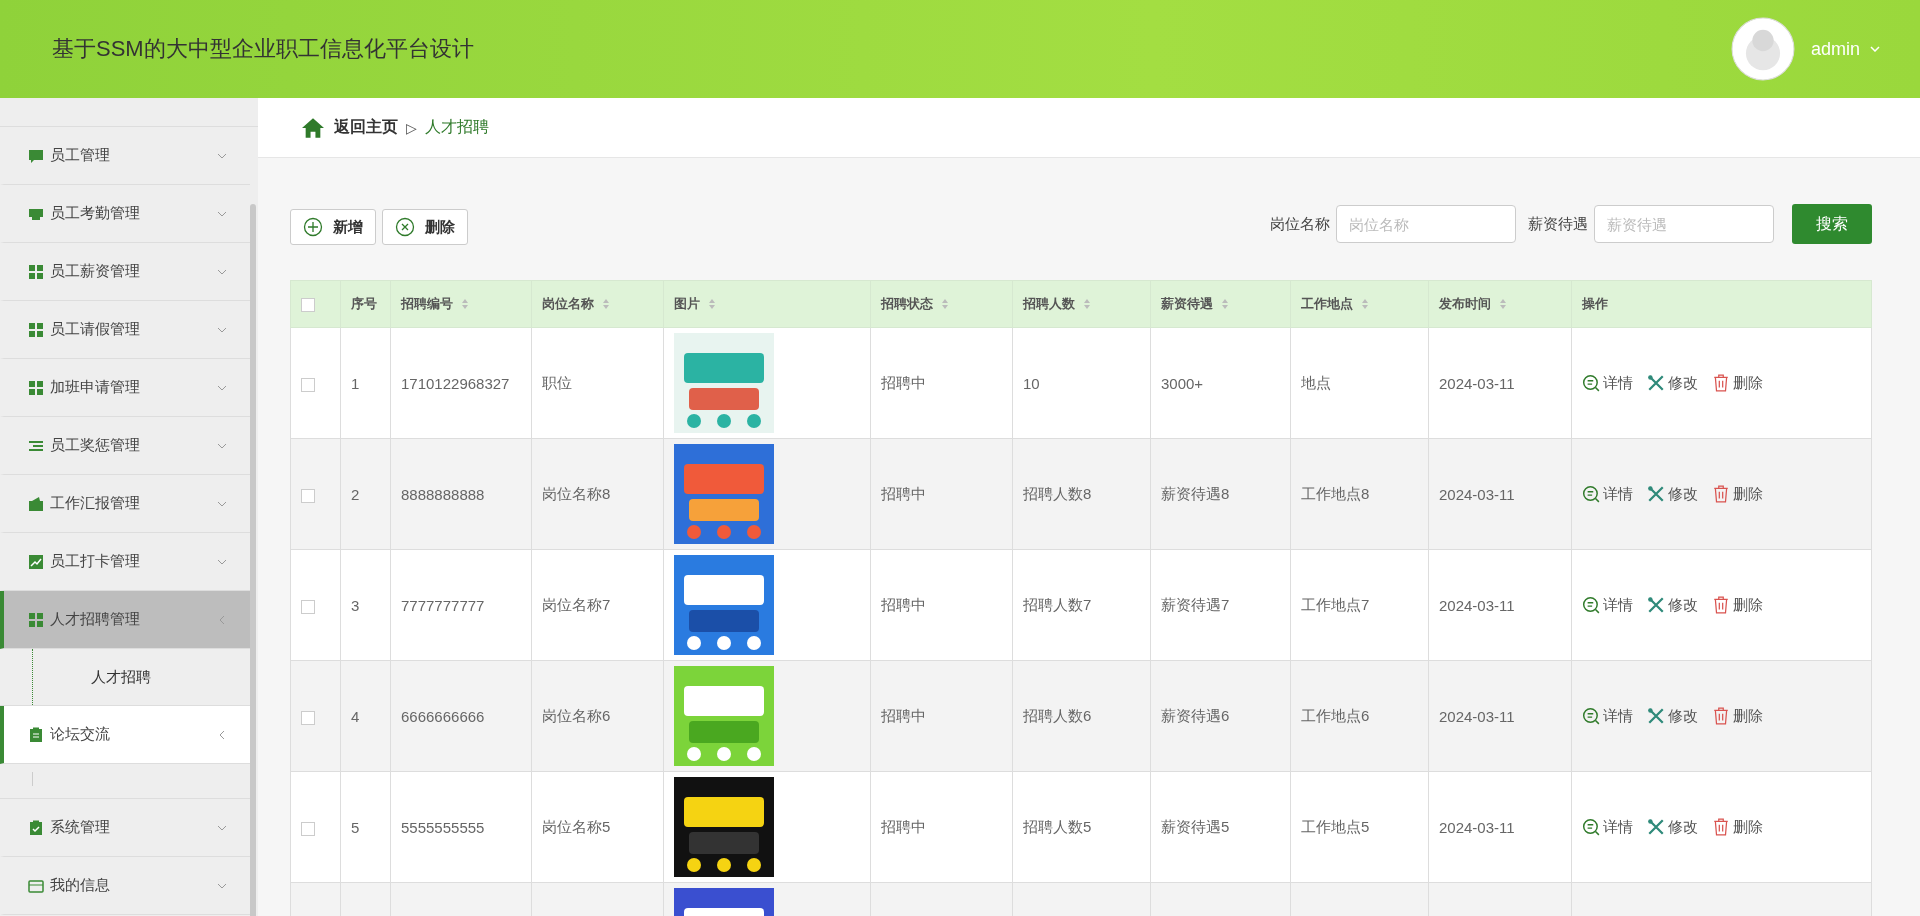  What do you see at coordinates (1195, 604) in the screenshot?
I see `table-cell: 薪资待遇7` at bounding box center [1195, 604].